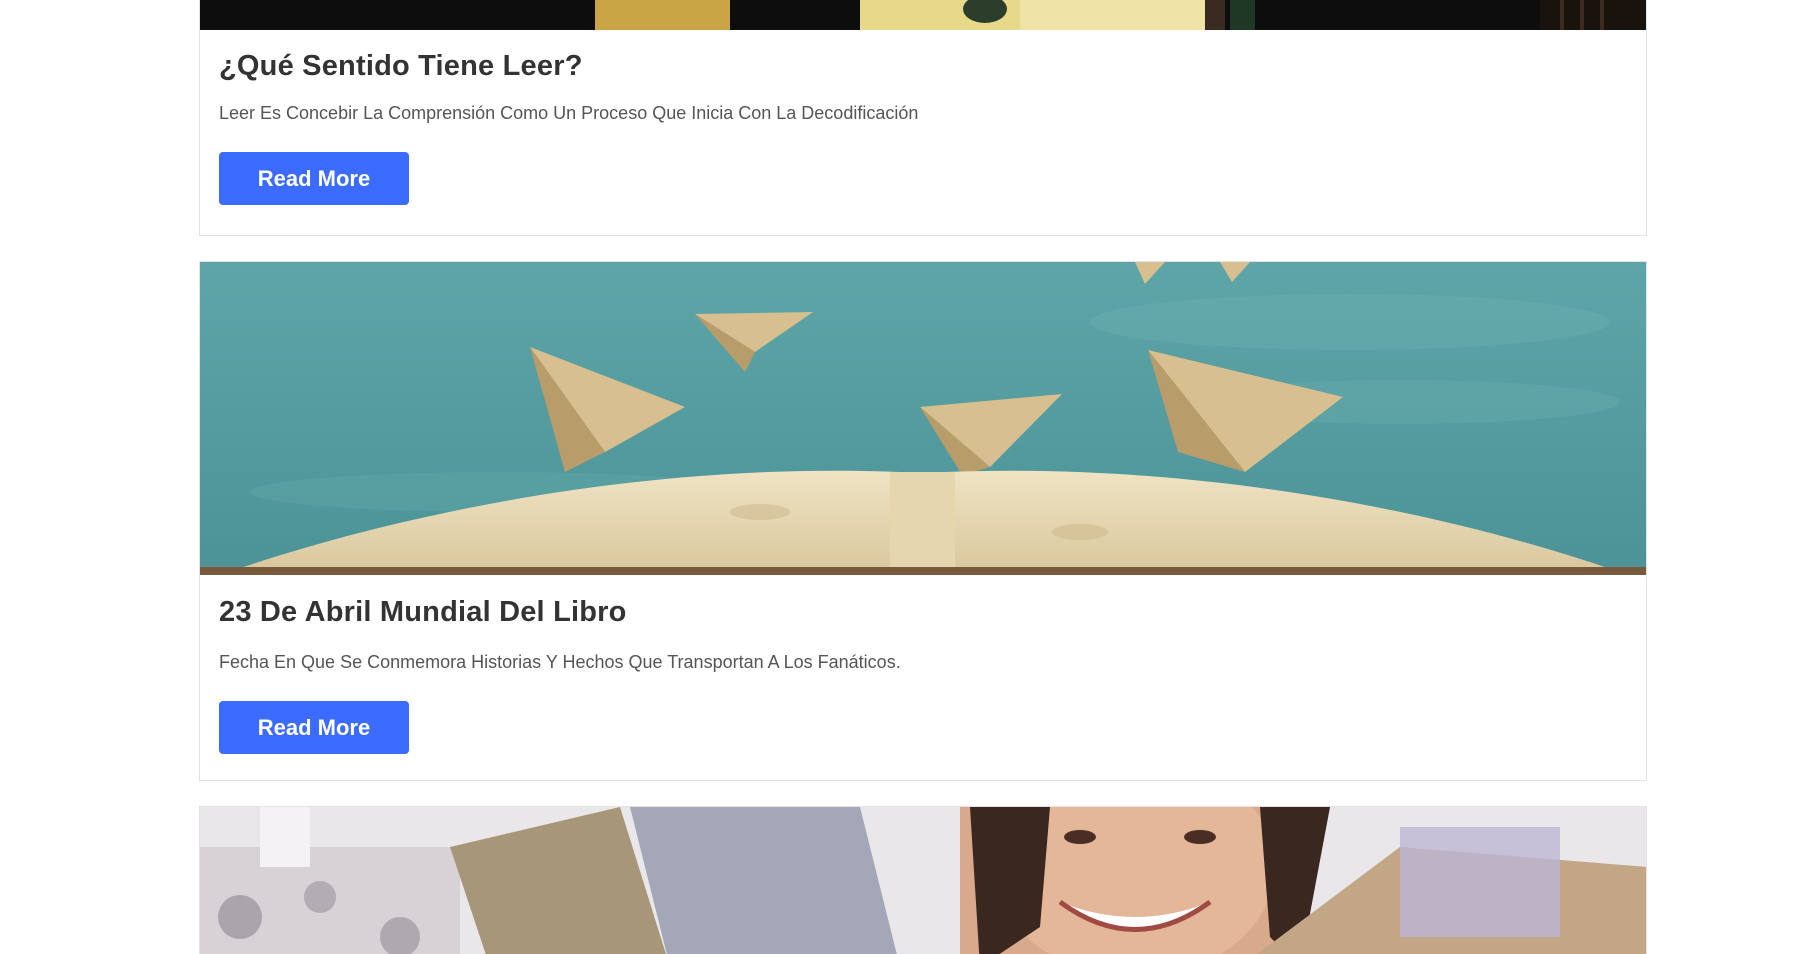 The image size is (1815, 954). Describe the element at coordinates (923, 602) in the screenshot. I see `post-title: 23 De Abril Mundial Del Libro` at that location.